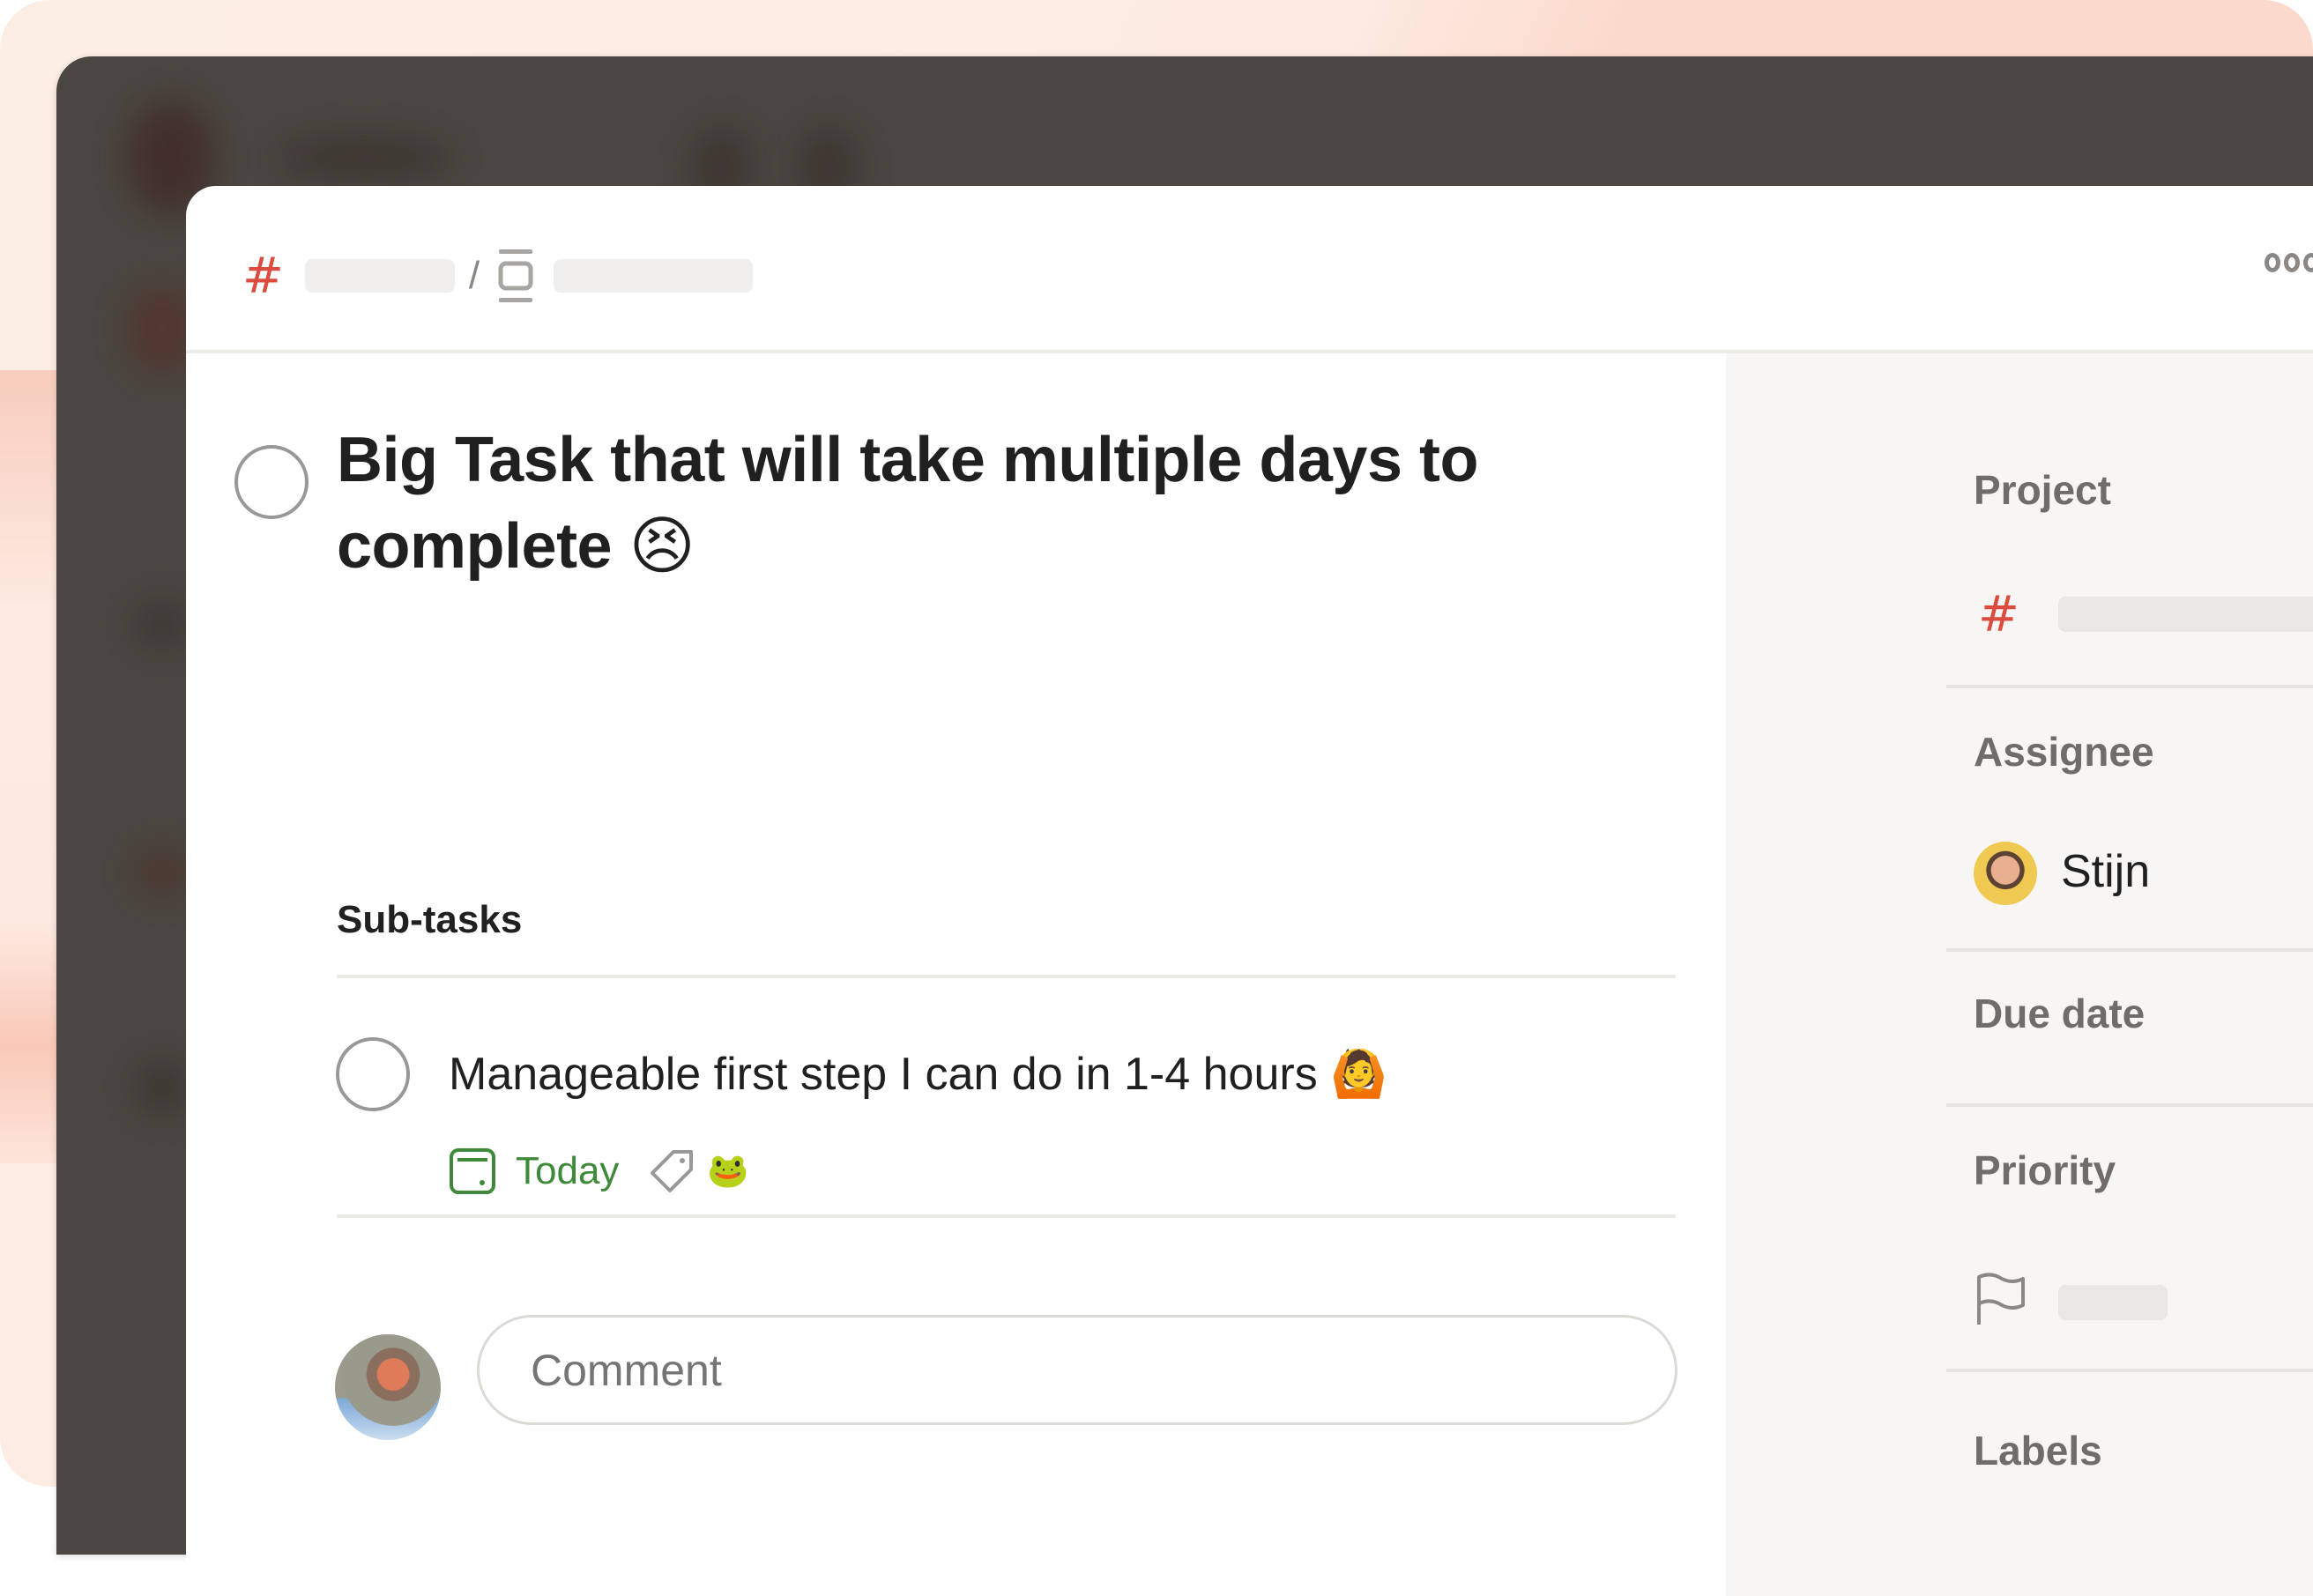  Describe the element at coordinates (2106, 871) in the screenshot. I see `assignee-name: Stijn` at that location.